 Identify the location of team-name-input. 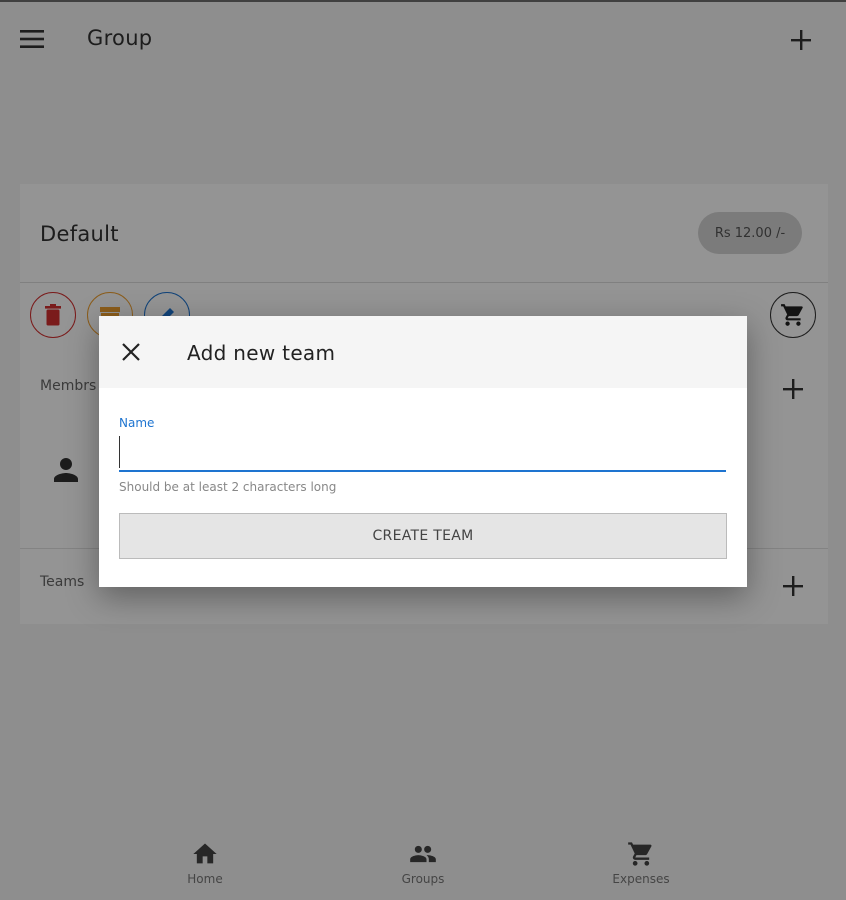
(422, 453).